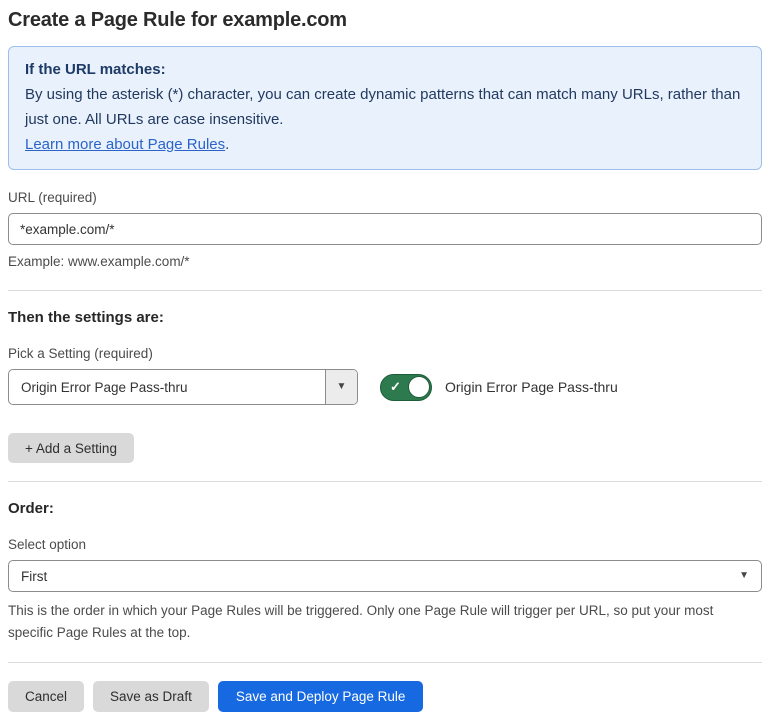  Describe the element at coordinates (46, 696) in the screenshot. I see `cancel-button: Cancel` at that location.